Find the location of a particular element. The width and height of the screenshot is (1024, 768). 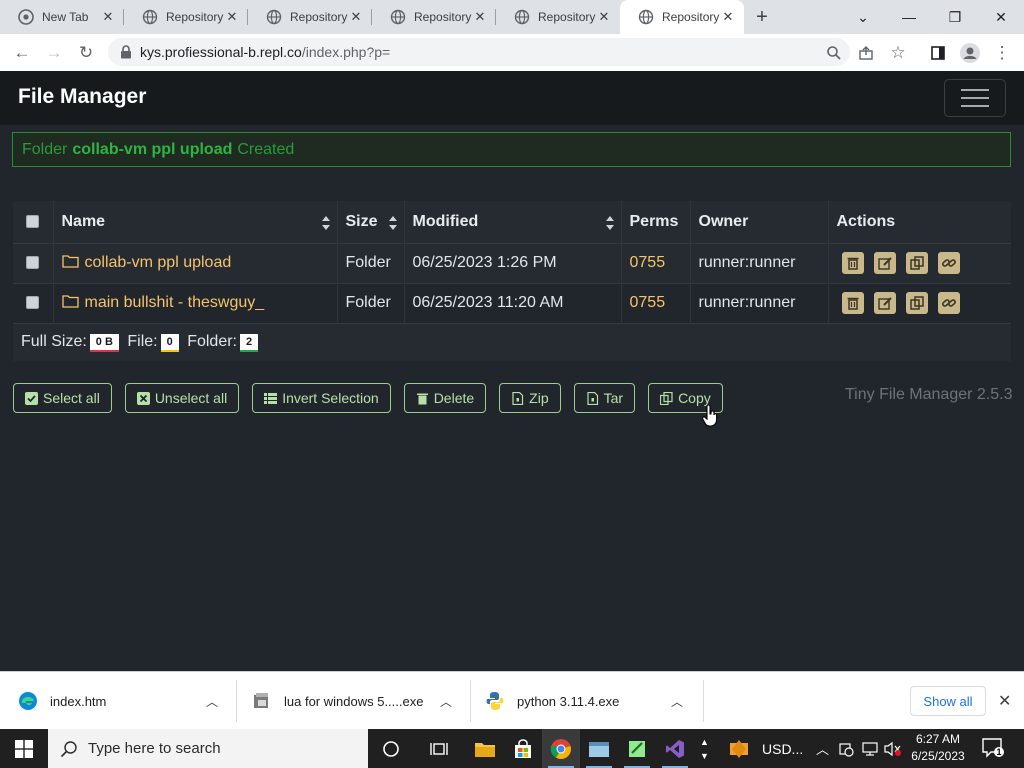

app-window-icon is located at coordinates (599, 748).